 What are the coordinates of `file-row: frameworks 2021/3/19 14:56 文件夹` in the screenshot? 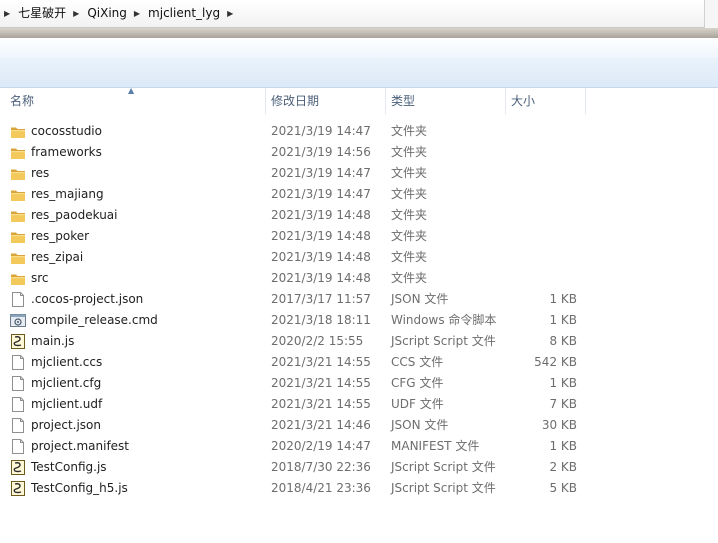 It's located at (359, 152).